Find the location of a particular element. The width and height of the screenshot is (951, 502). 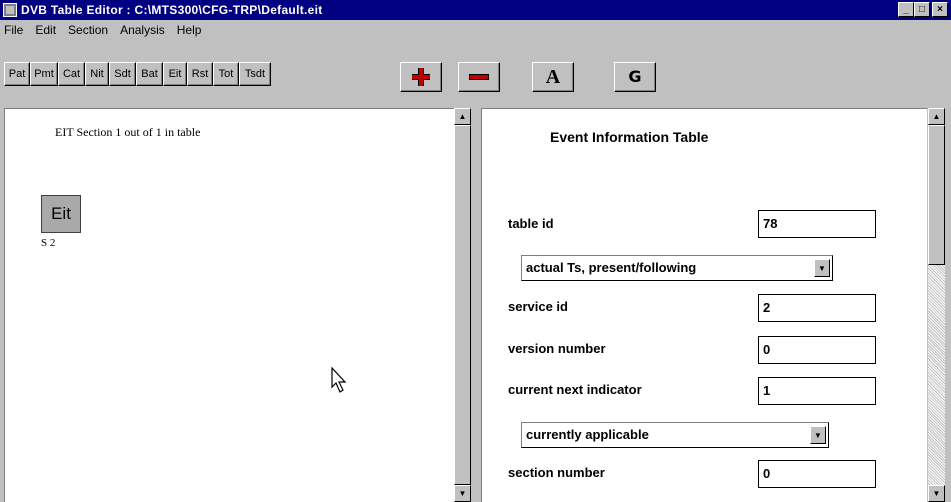

toolbar-bat-button: Bat is located at coordinates (149, 74).